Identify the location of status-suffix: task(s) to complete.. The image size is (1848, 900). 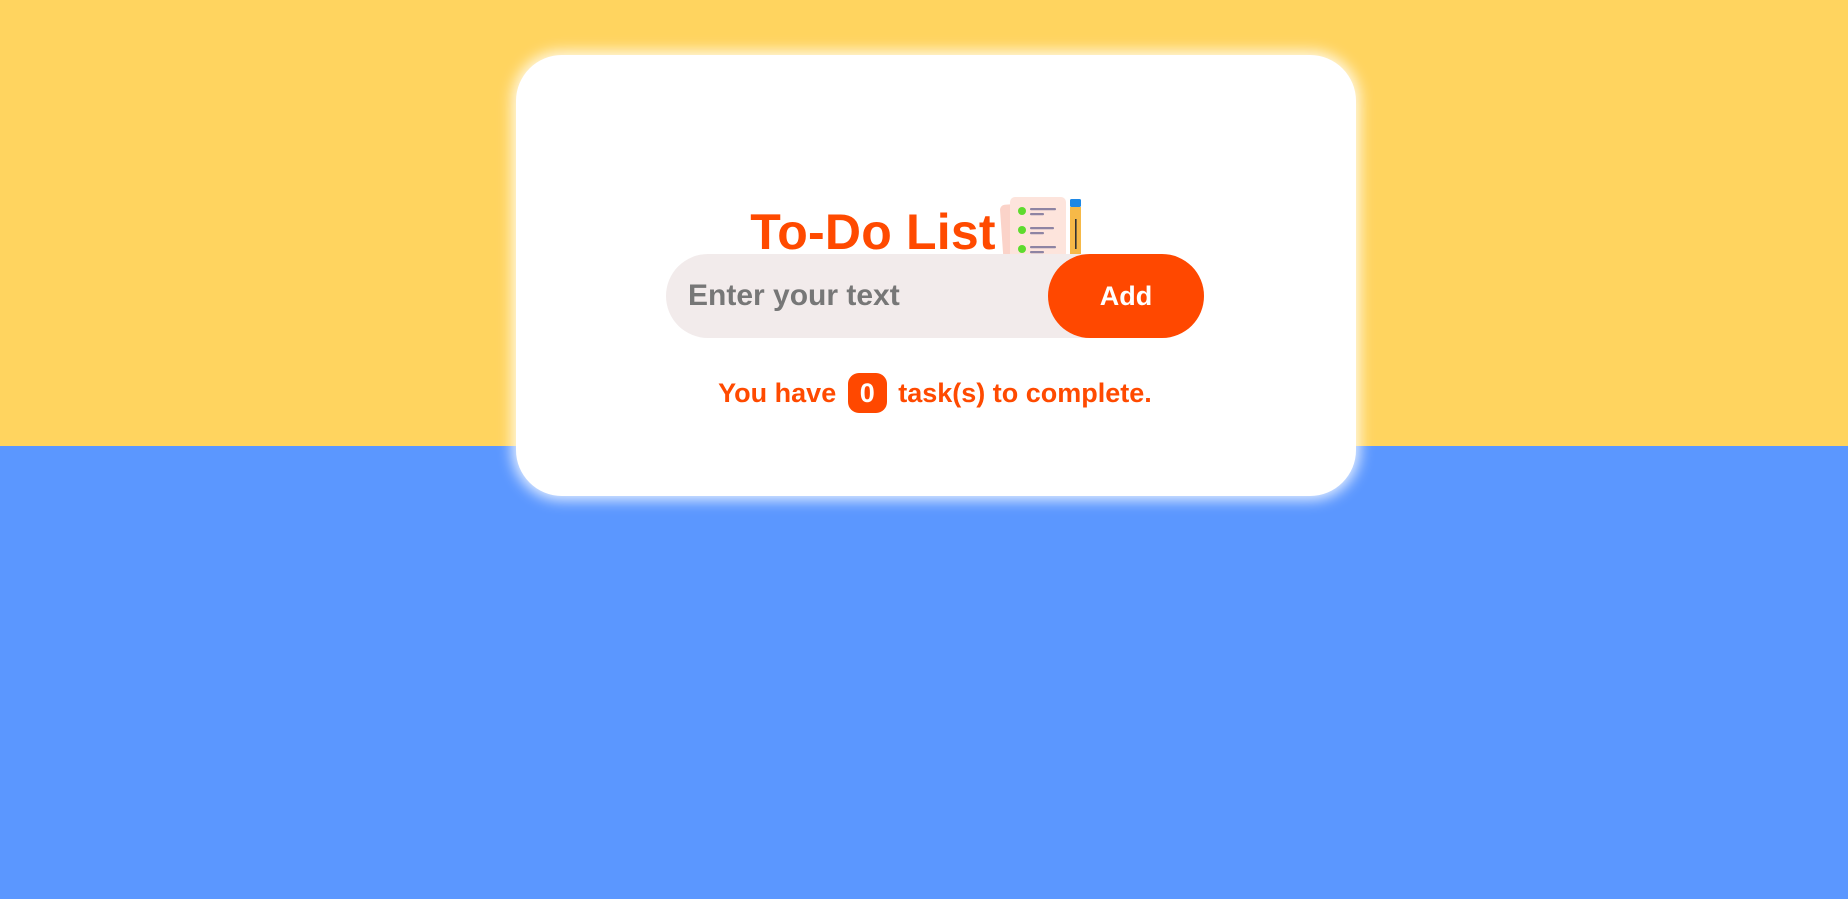
(1025, 393).